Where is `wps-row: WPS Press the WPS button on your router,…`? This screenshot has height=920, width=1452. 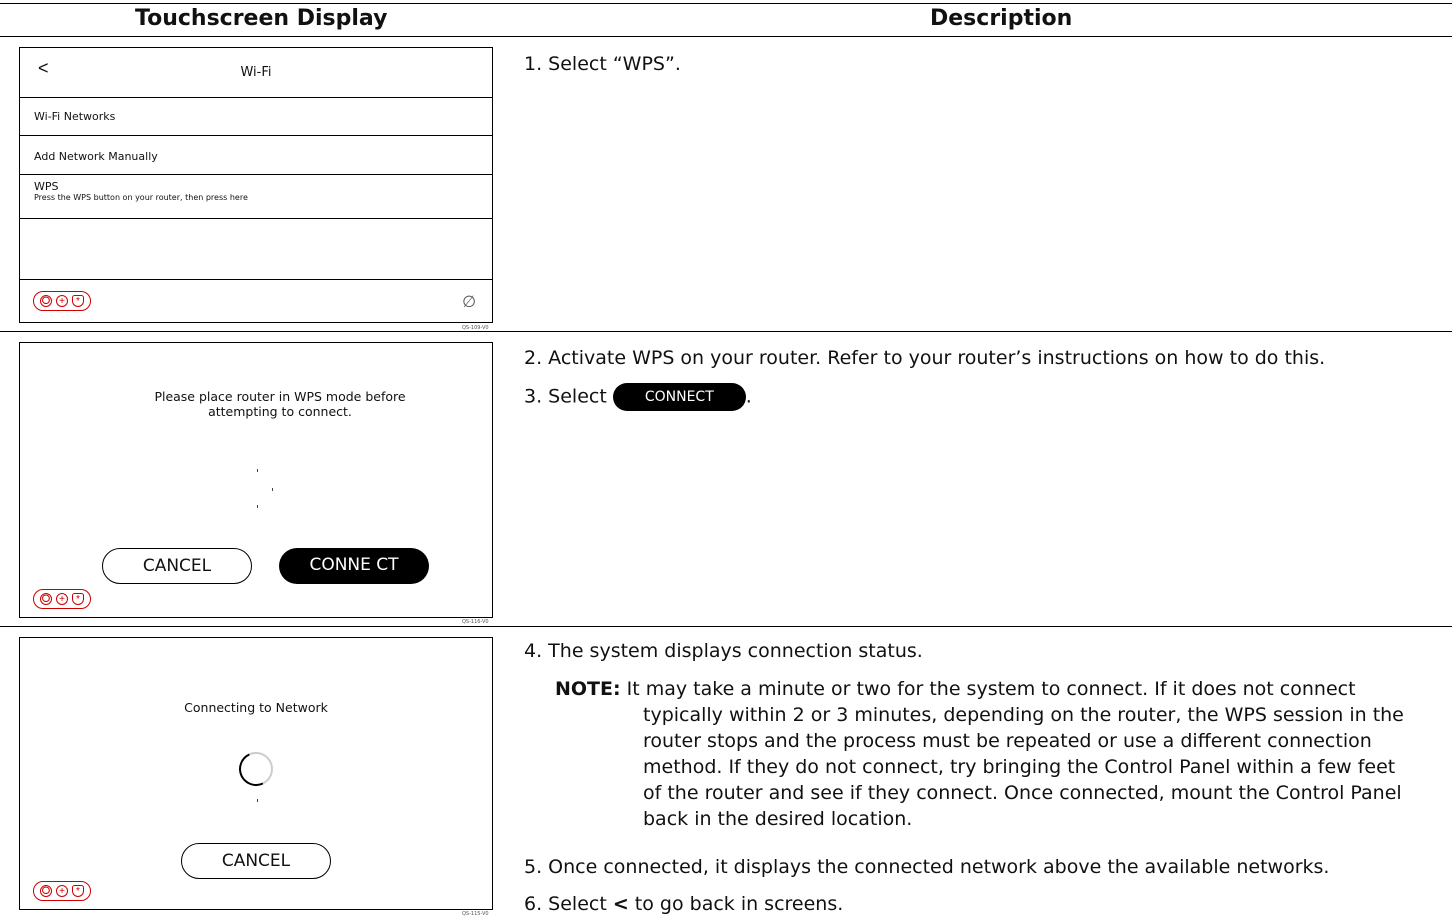
wps-row: WPS Press the WPS button on your router,… is located at coordinates (256, 196).